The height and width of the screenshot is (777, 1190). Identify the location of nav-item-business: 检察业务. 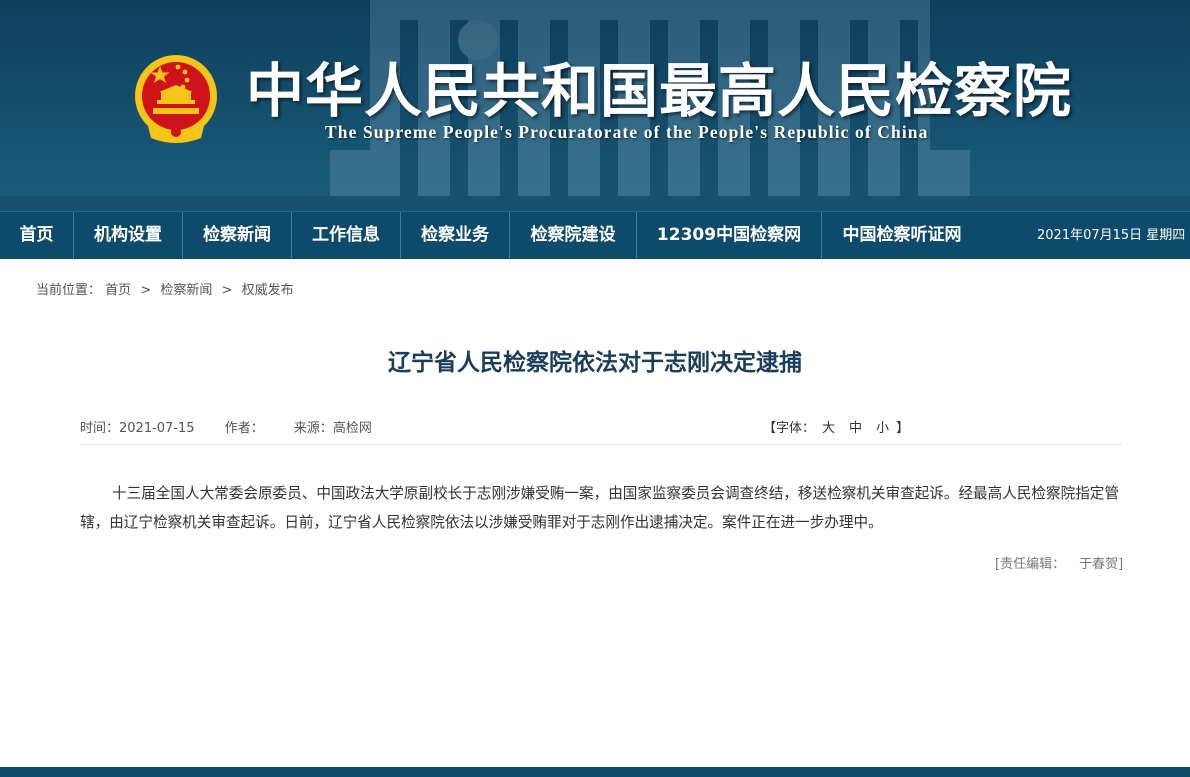
(455, 235).